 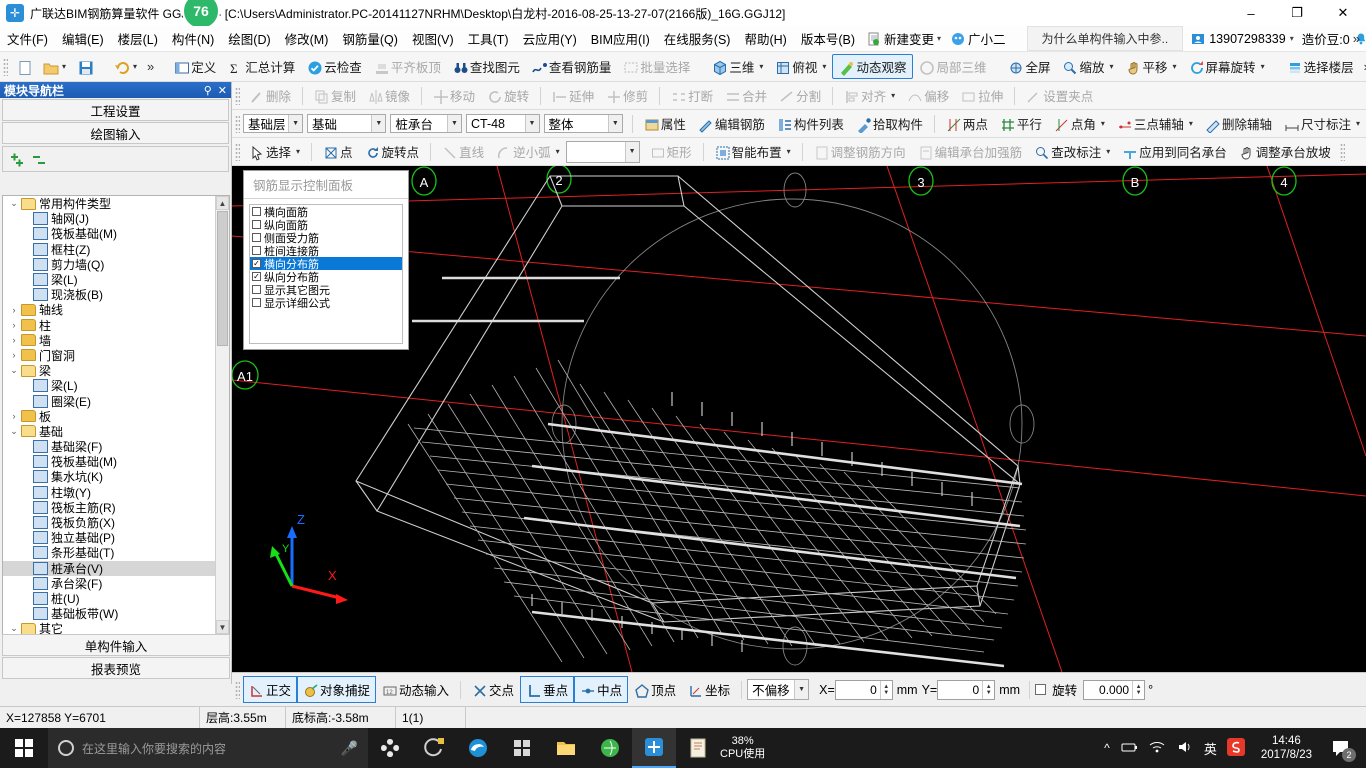 I want to click on menu-tools: 工具(T), so click(x=488, y=38).